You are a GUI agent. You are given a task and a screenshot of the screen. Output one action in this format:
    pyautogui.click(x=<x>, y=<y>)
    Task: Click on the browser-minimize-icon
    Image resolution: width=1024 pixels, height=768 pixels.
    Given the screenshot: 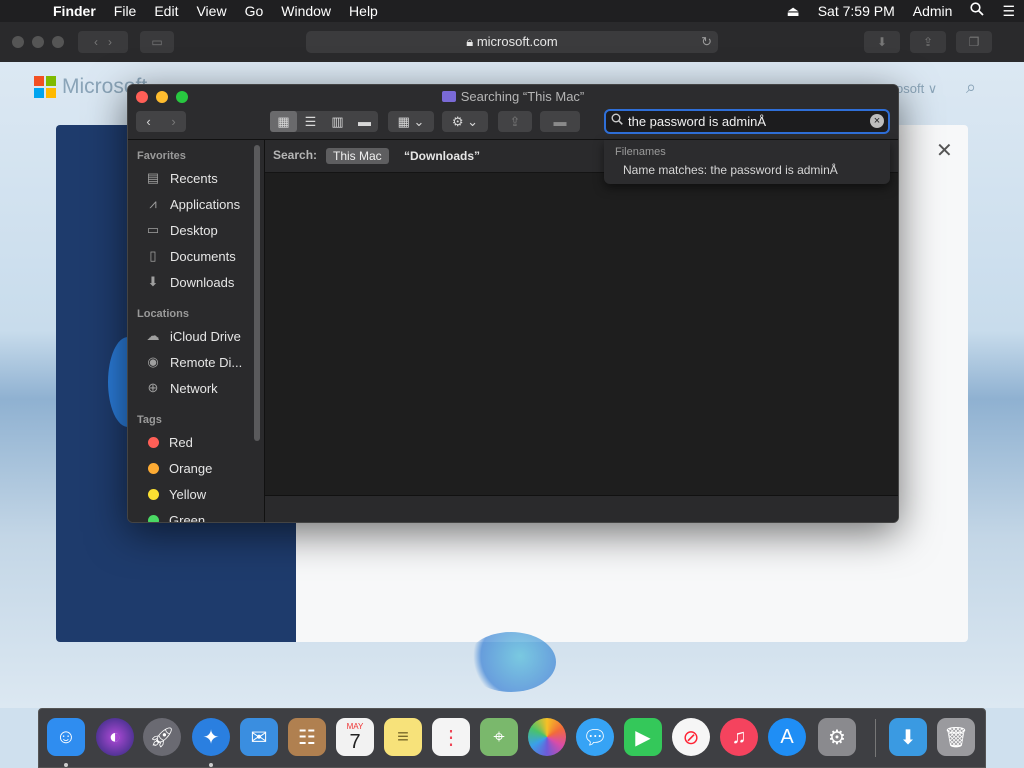 What is the action you would take?
    pyautogui.click(x=38, y=42)
    